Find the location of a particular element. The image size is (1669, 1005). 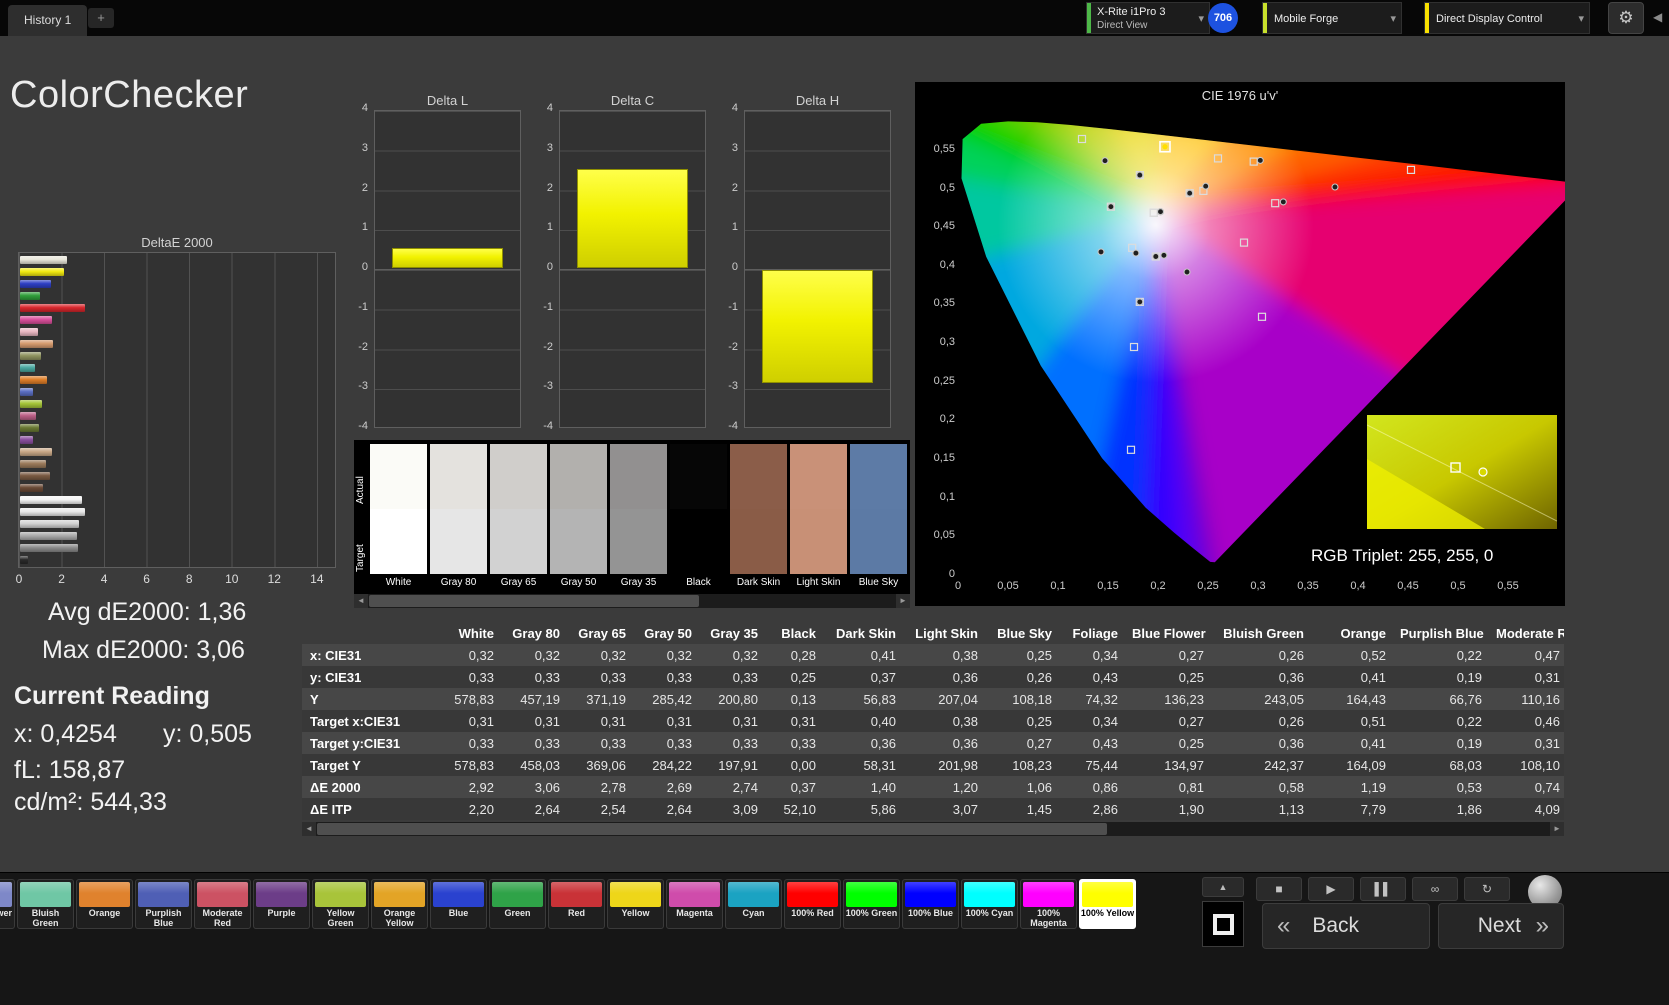

workflow-dropdown: Direct Display Control ▾ is located at coordinates (1507, 18).